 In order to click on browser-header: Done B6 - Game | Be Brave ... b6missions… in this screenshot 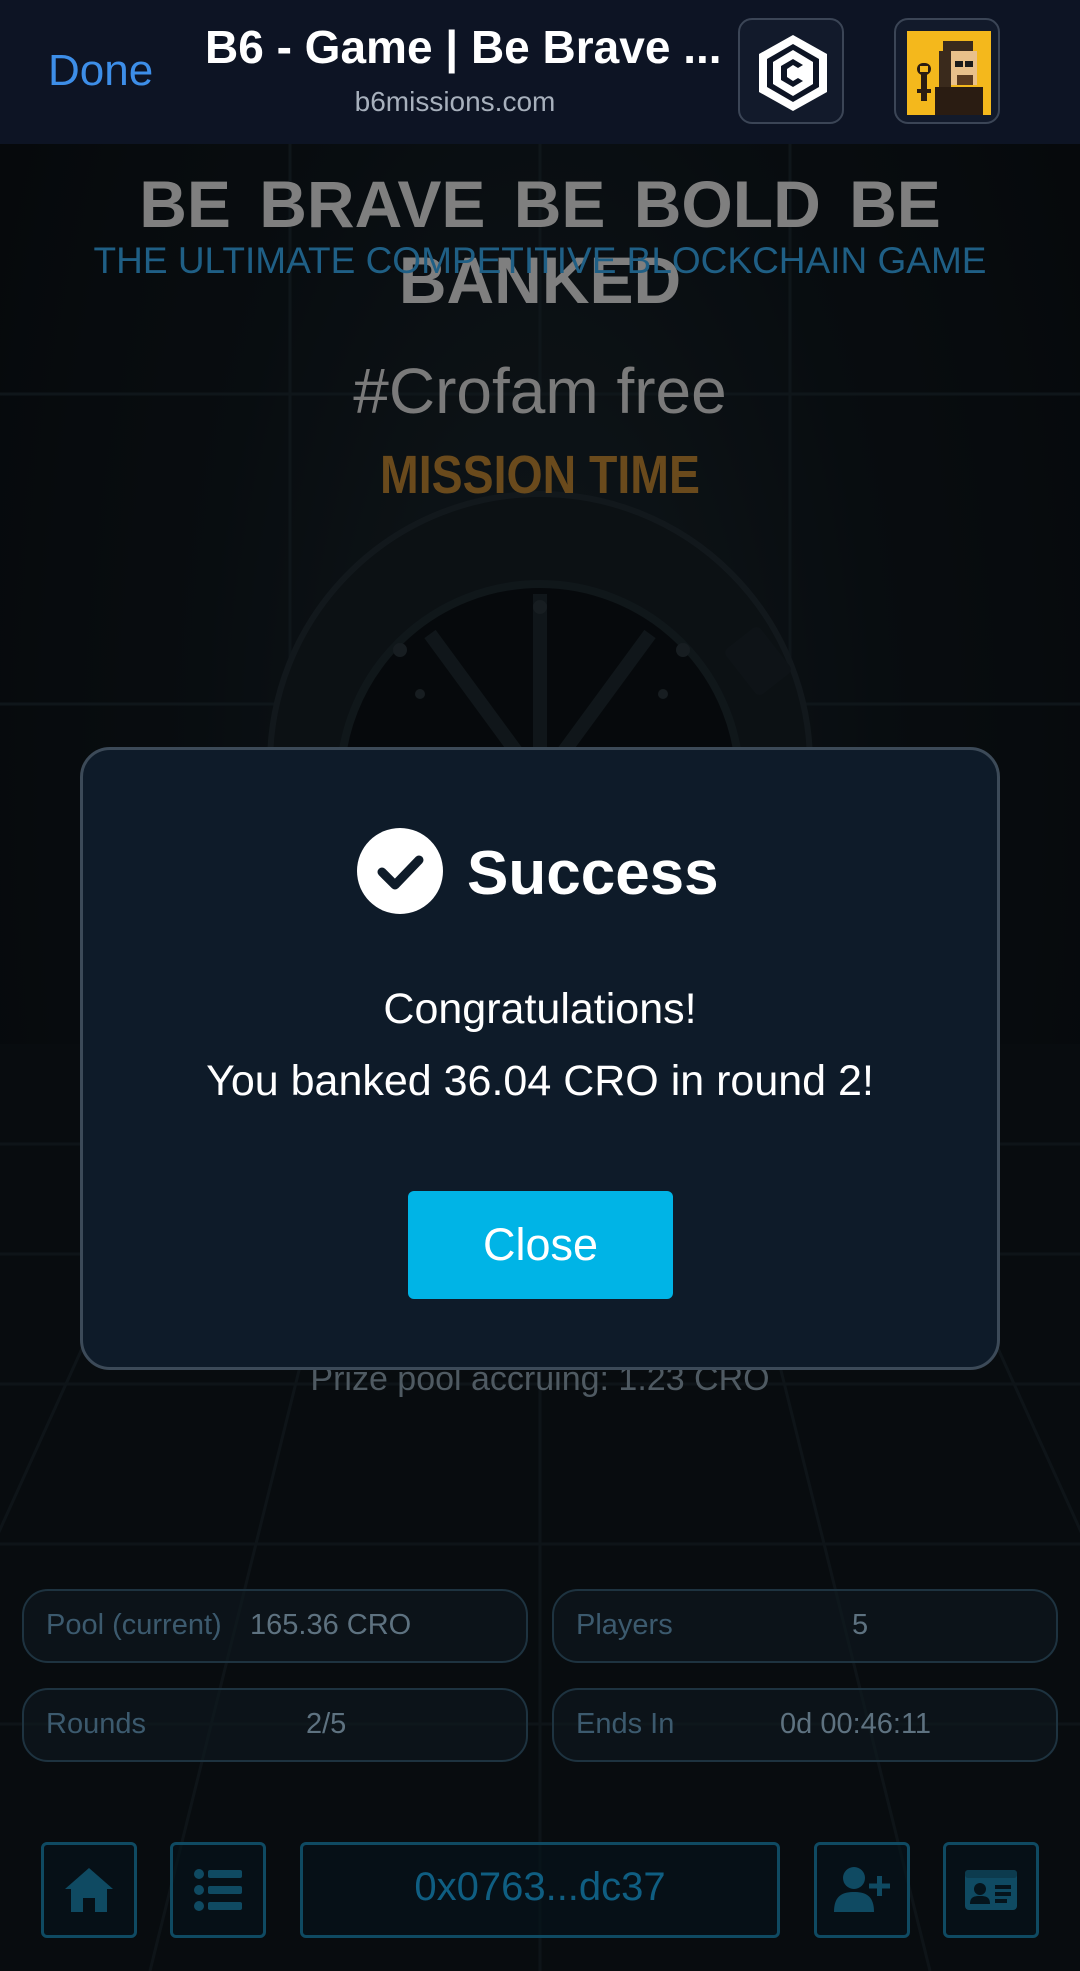, I will do `click(540, 72)`.